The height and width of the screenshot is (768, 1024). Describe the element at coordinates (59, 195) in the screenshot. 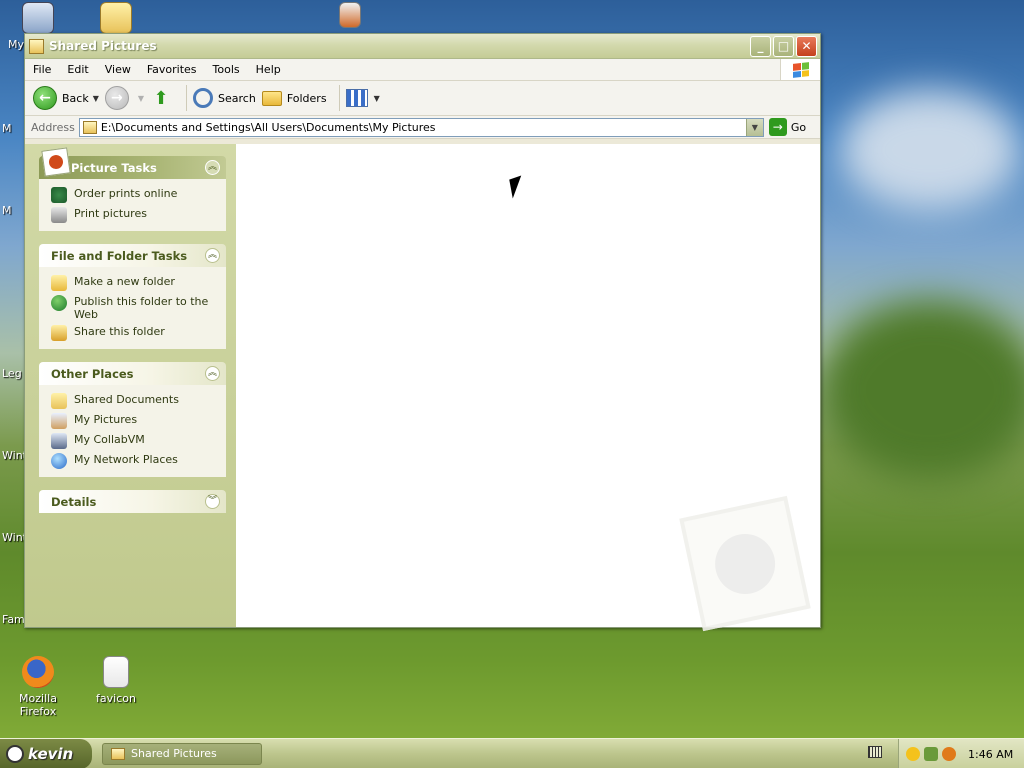

I see `order-prints-icon` at that location.